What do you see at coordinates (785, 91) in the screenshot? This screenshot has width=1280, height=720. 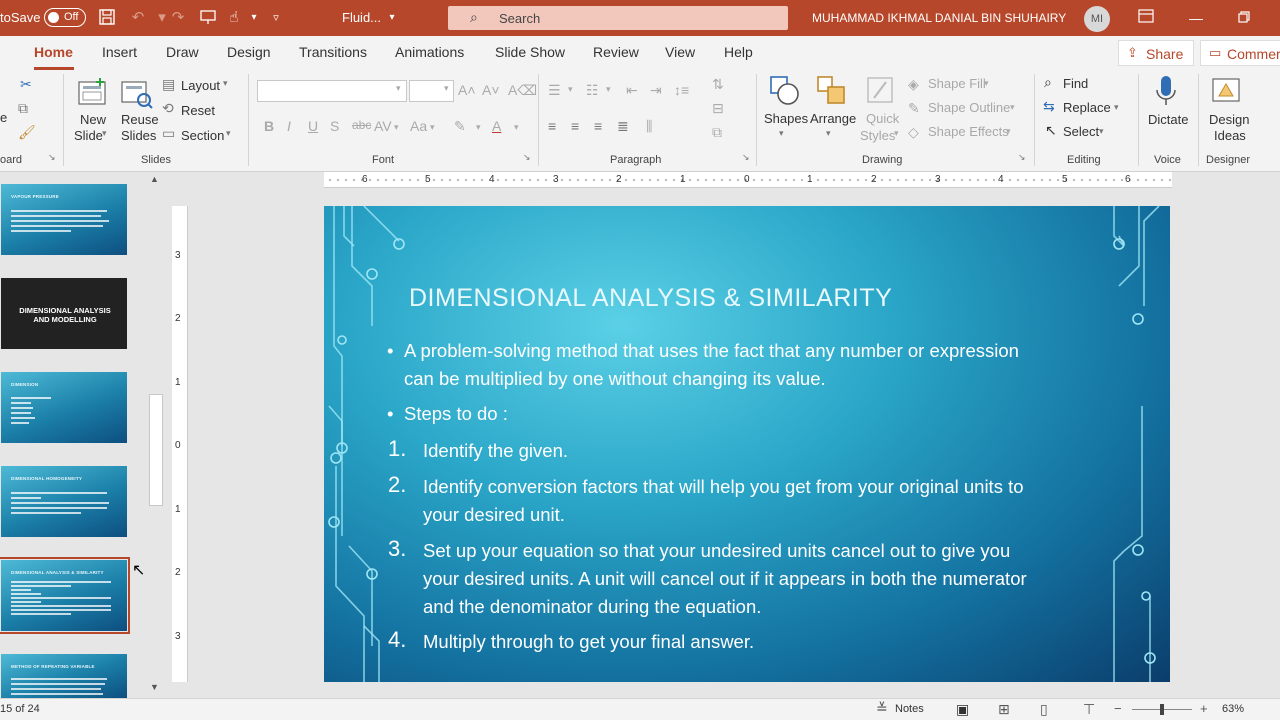 I see `shapes-icon` at bounding box center [785, 91].